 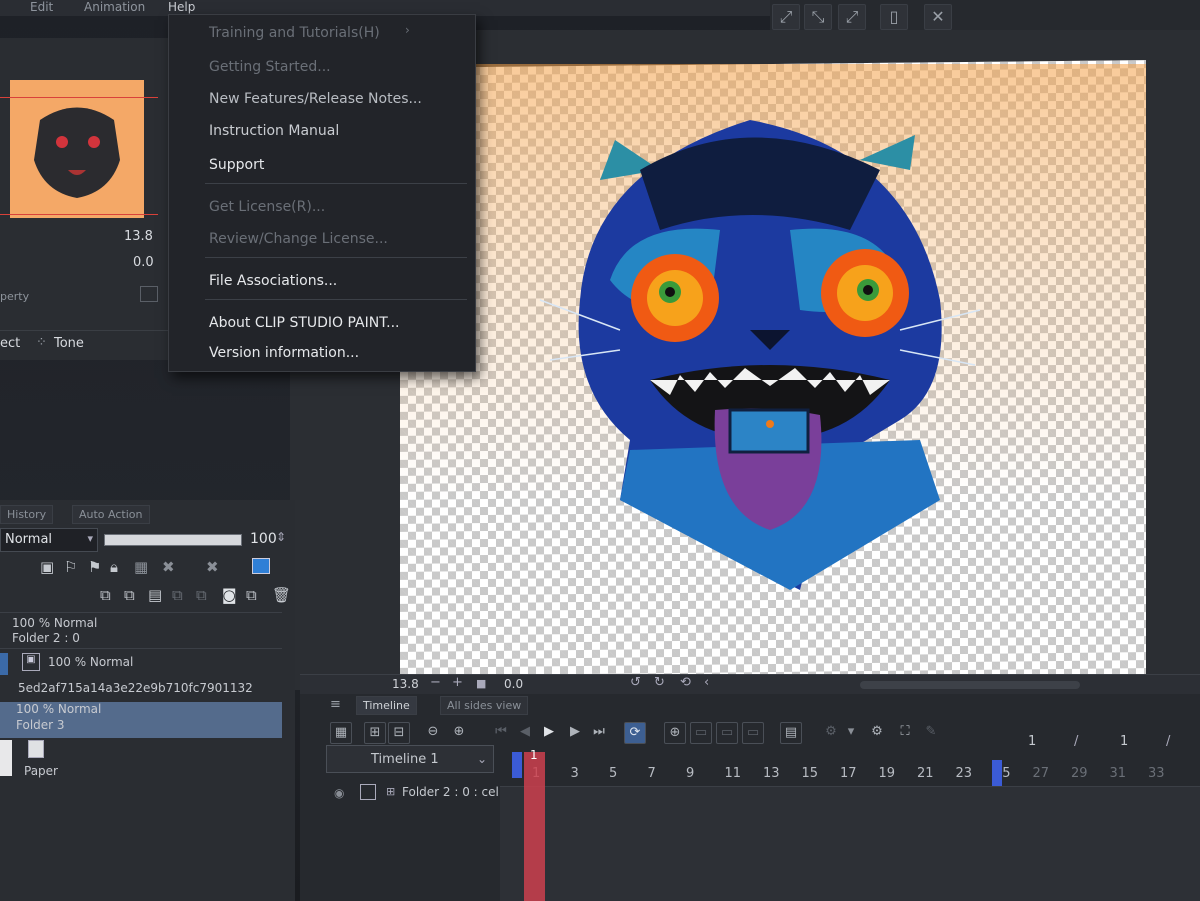 I want to click on layer-mask-icon: ◙, so click(x=229, y=595).